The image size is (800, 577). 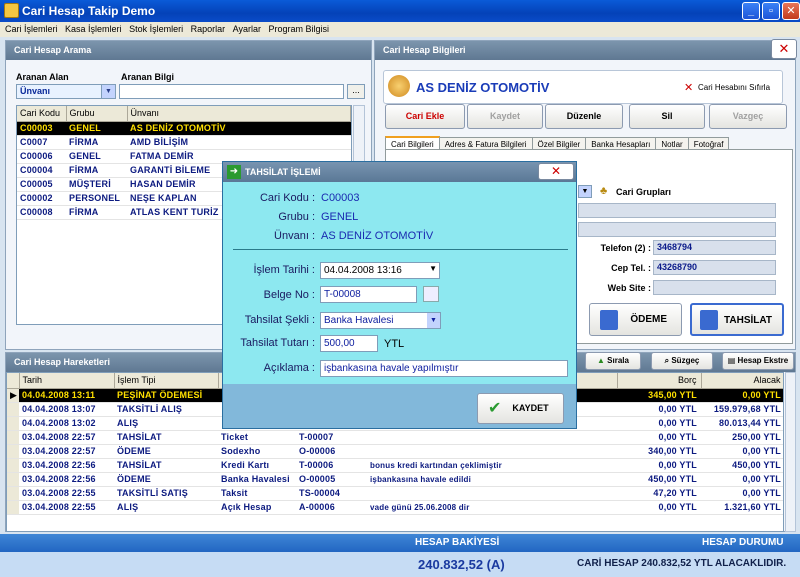 I want to click on col-borc: Borç, so click(x=659, y=381).